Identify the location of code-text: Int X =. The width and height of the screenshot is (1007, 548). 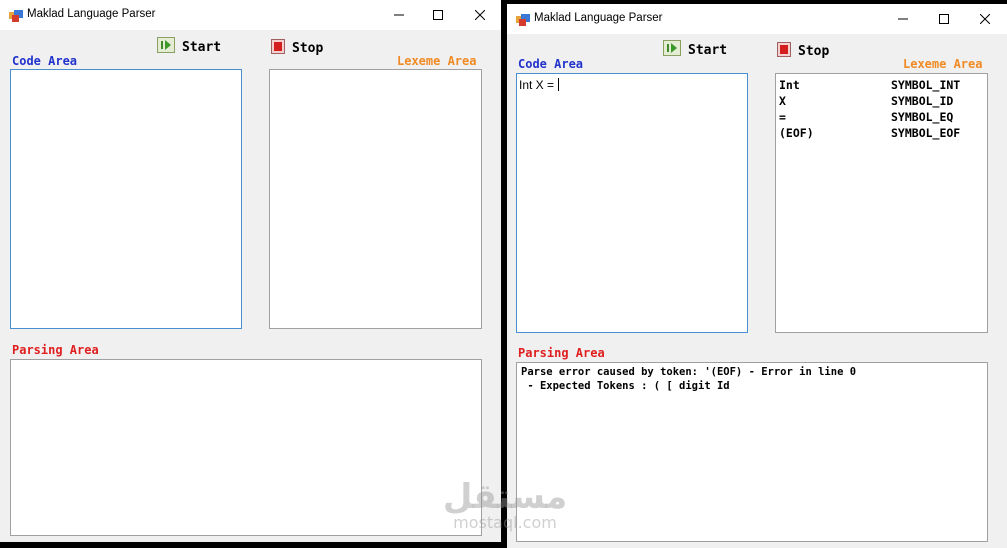
(539, 85).